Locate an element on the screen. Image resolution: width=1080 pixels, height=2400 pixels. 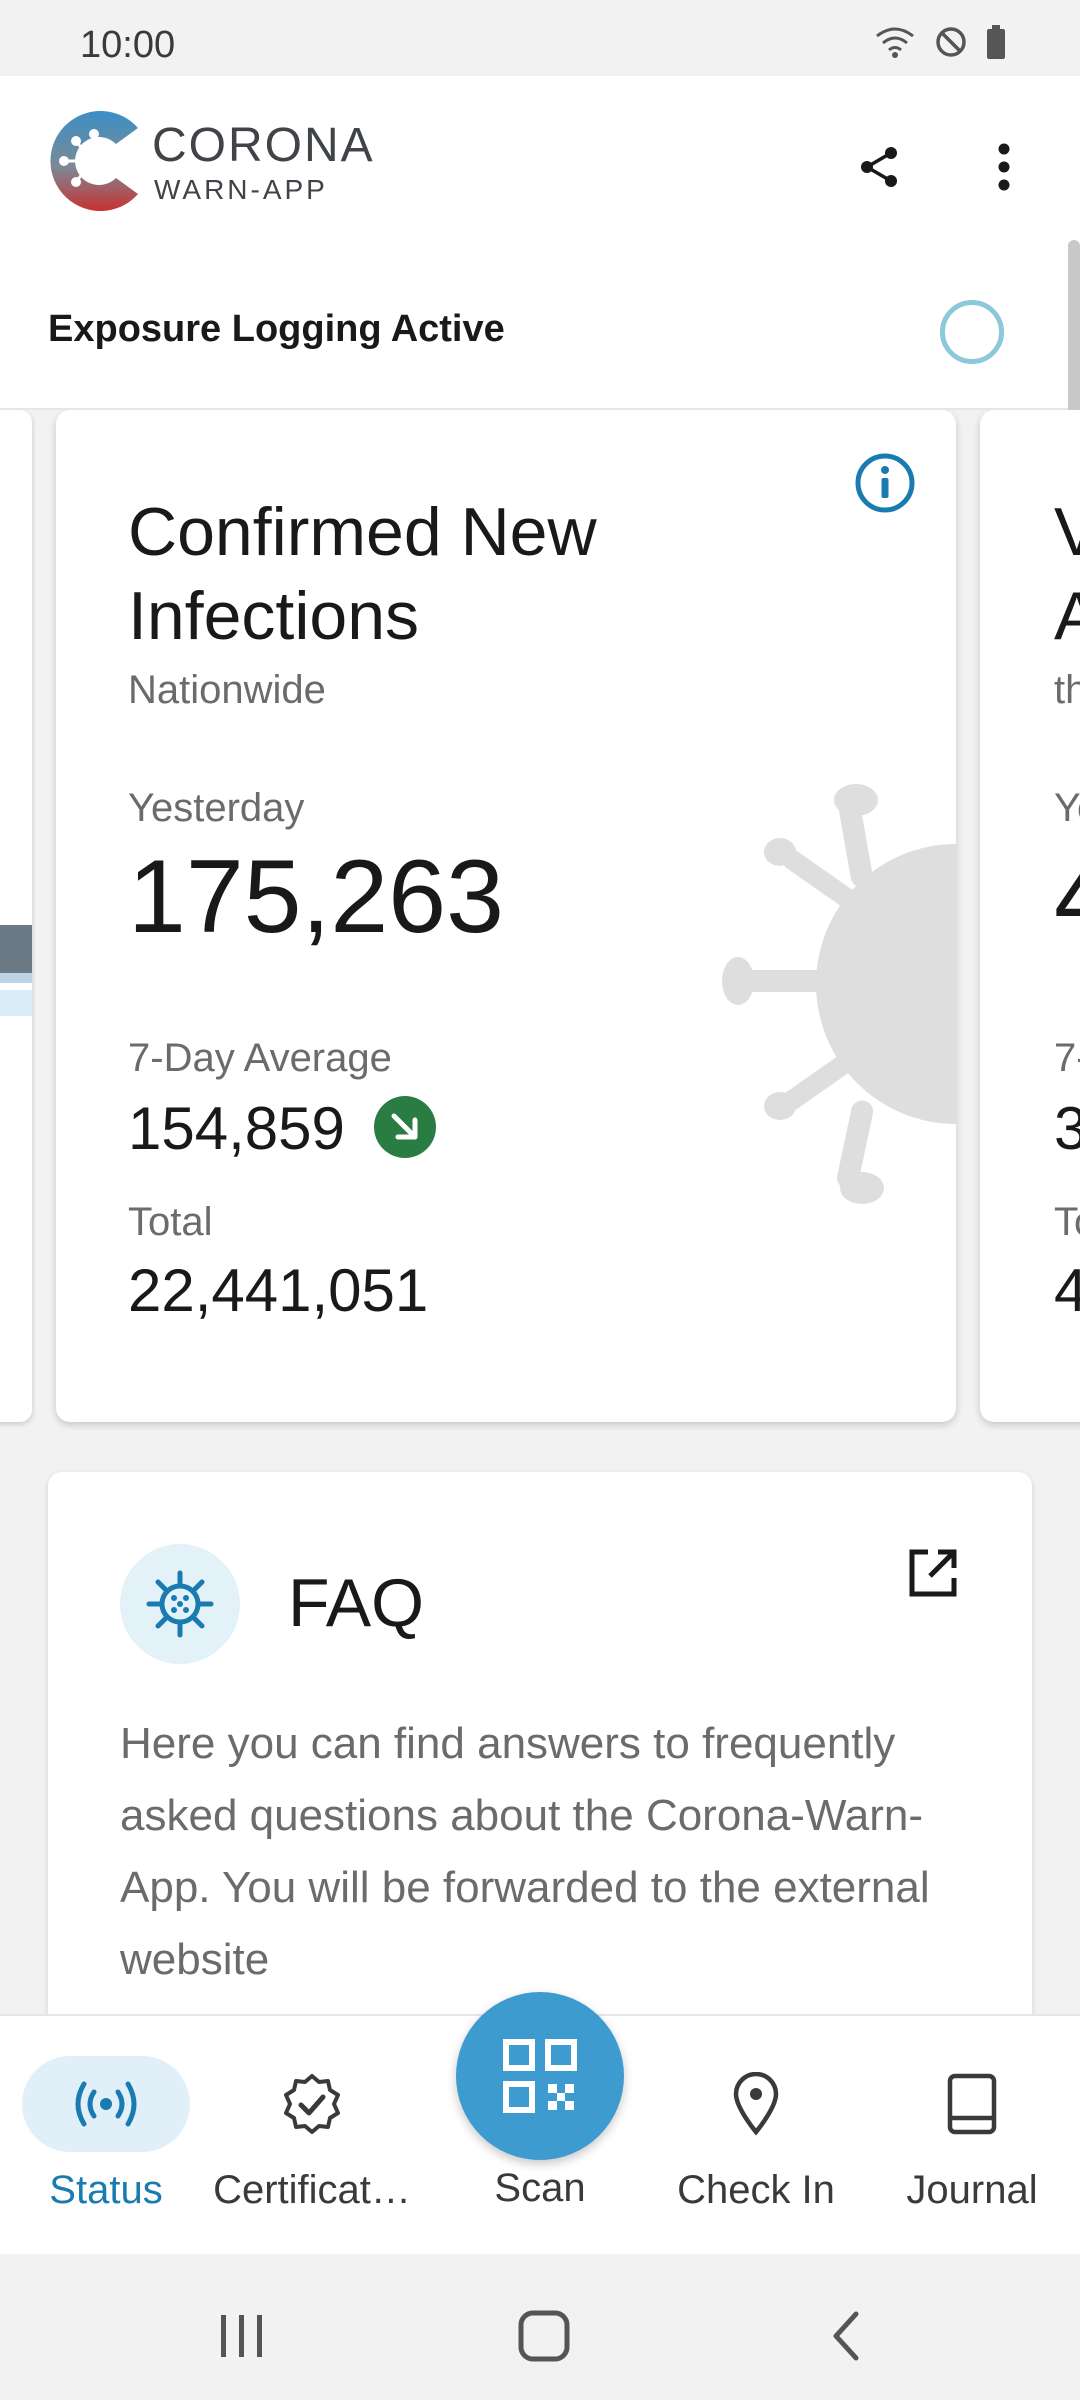
recent-apps-button is located at coordinates (242, 2336).